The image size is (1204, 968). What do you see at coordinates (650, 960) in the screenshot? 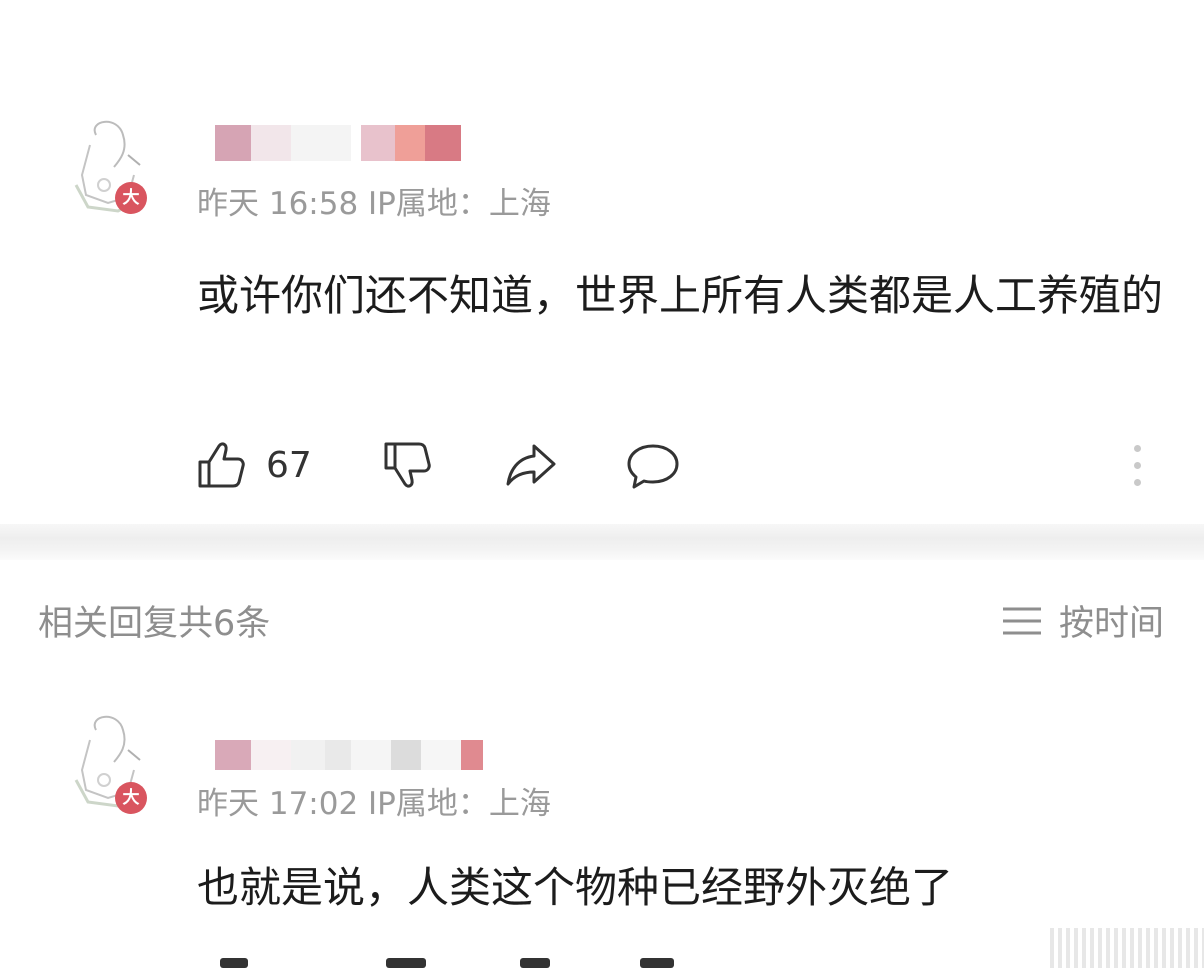
I see `cutoff-actions` at bounding box center [650, 960].